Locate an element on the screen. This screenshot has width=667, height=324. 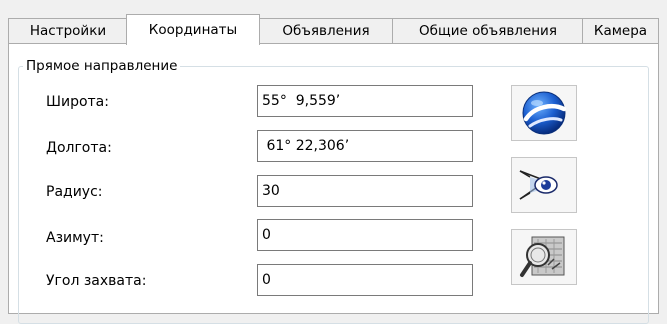
view-cone-button is located at coordinates (544, 185).